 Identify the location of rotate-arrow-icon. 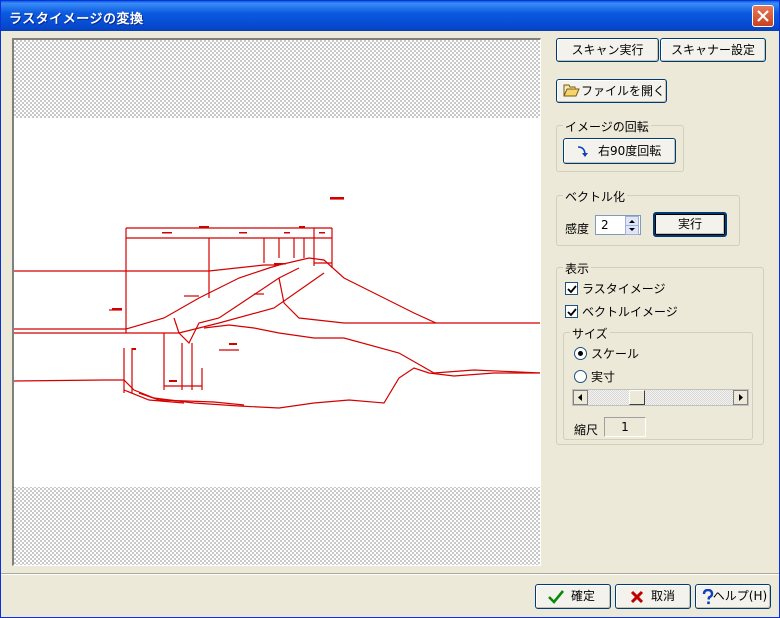
(582, 151).